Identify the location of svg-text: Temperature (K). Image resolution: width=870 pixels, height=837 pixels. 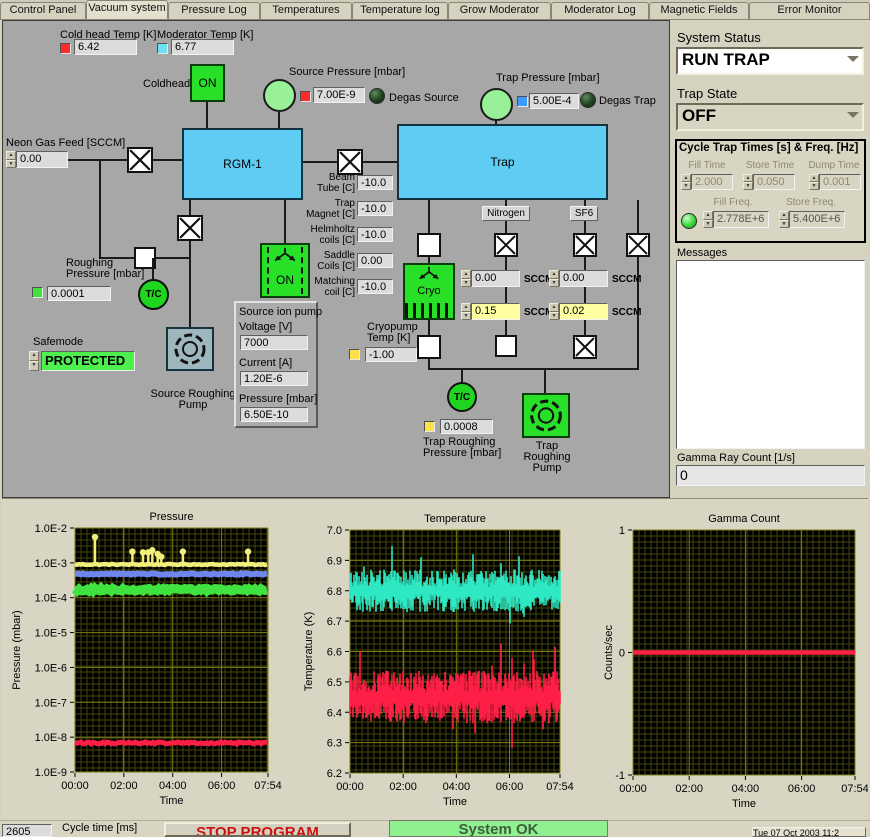
(309, 651).